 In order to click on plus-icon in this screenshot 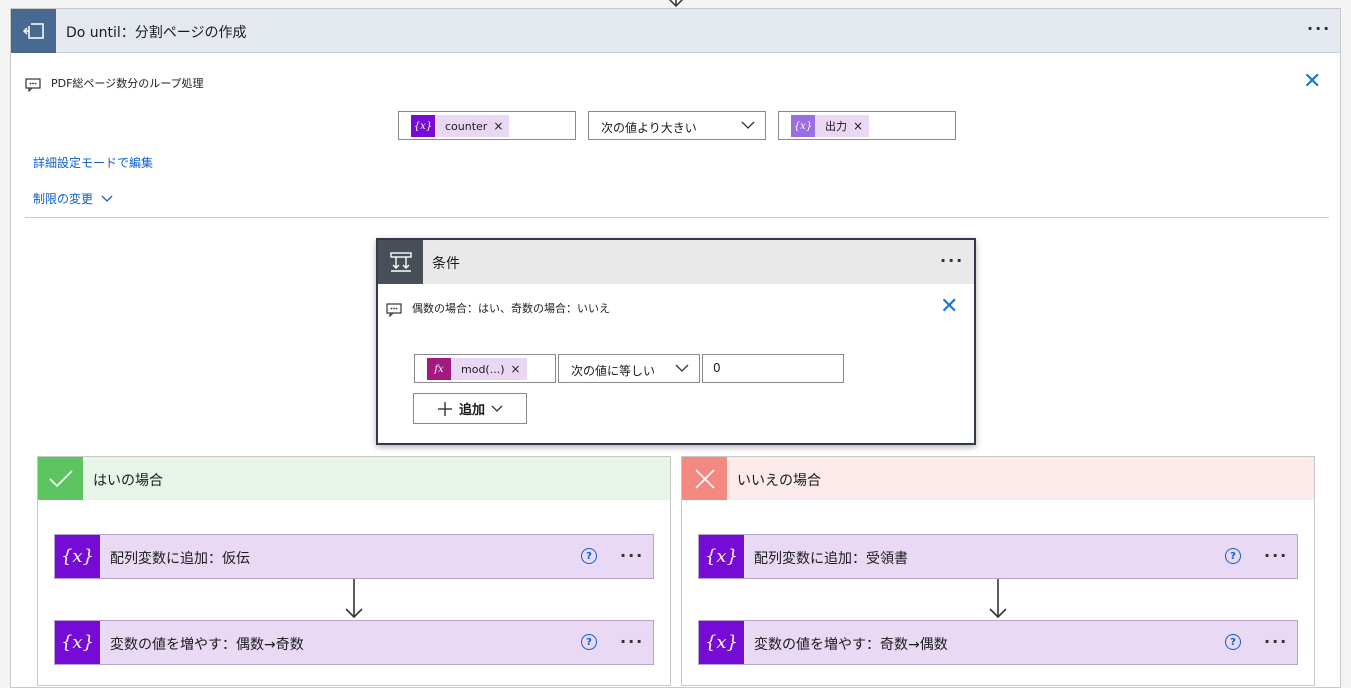, I will do `click(444, 408)`.